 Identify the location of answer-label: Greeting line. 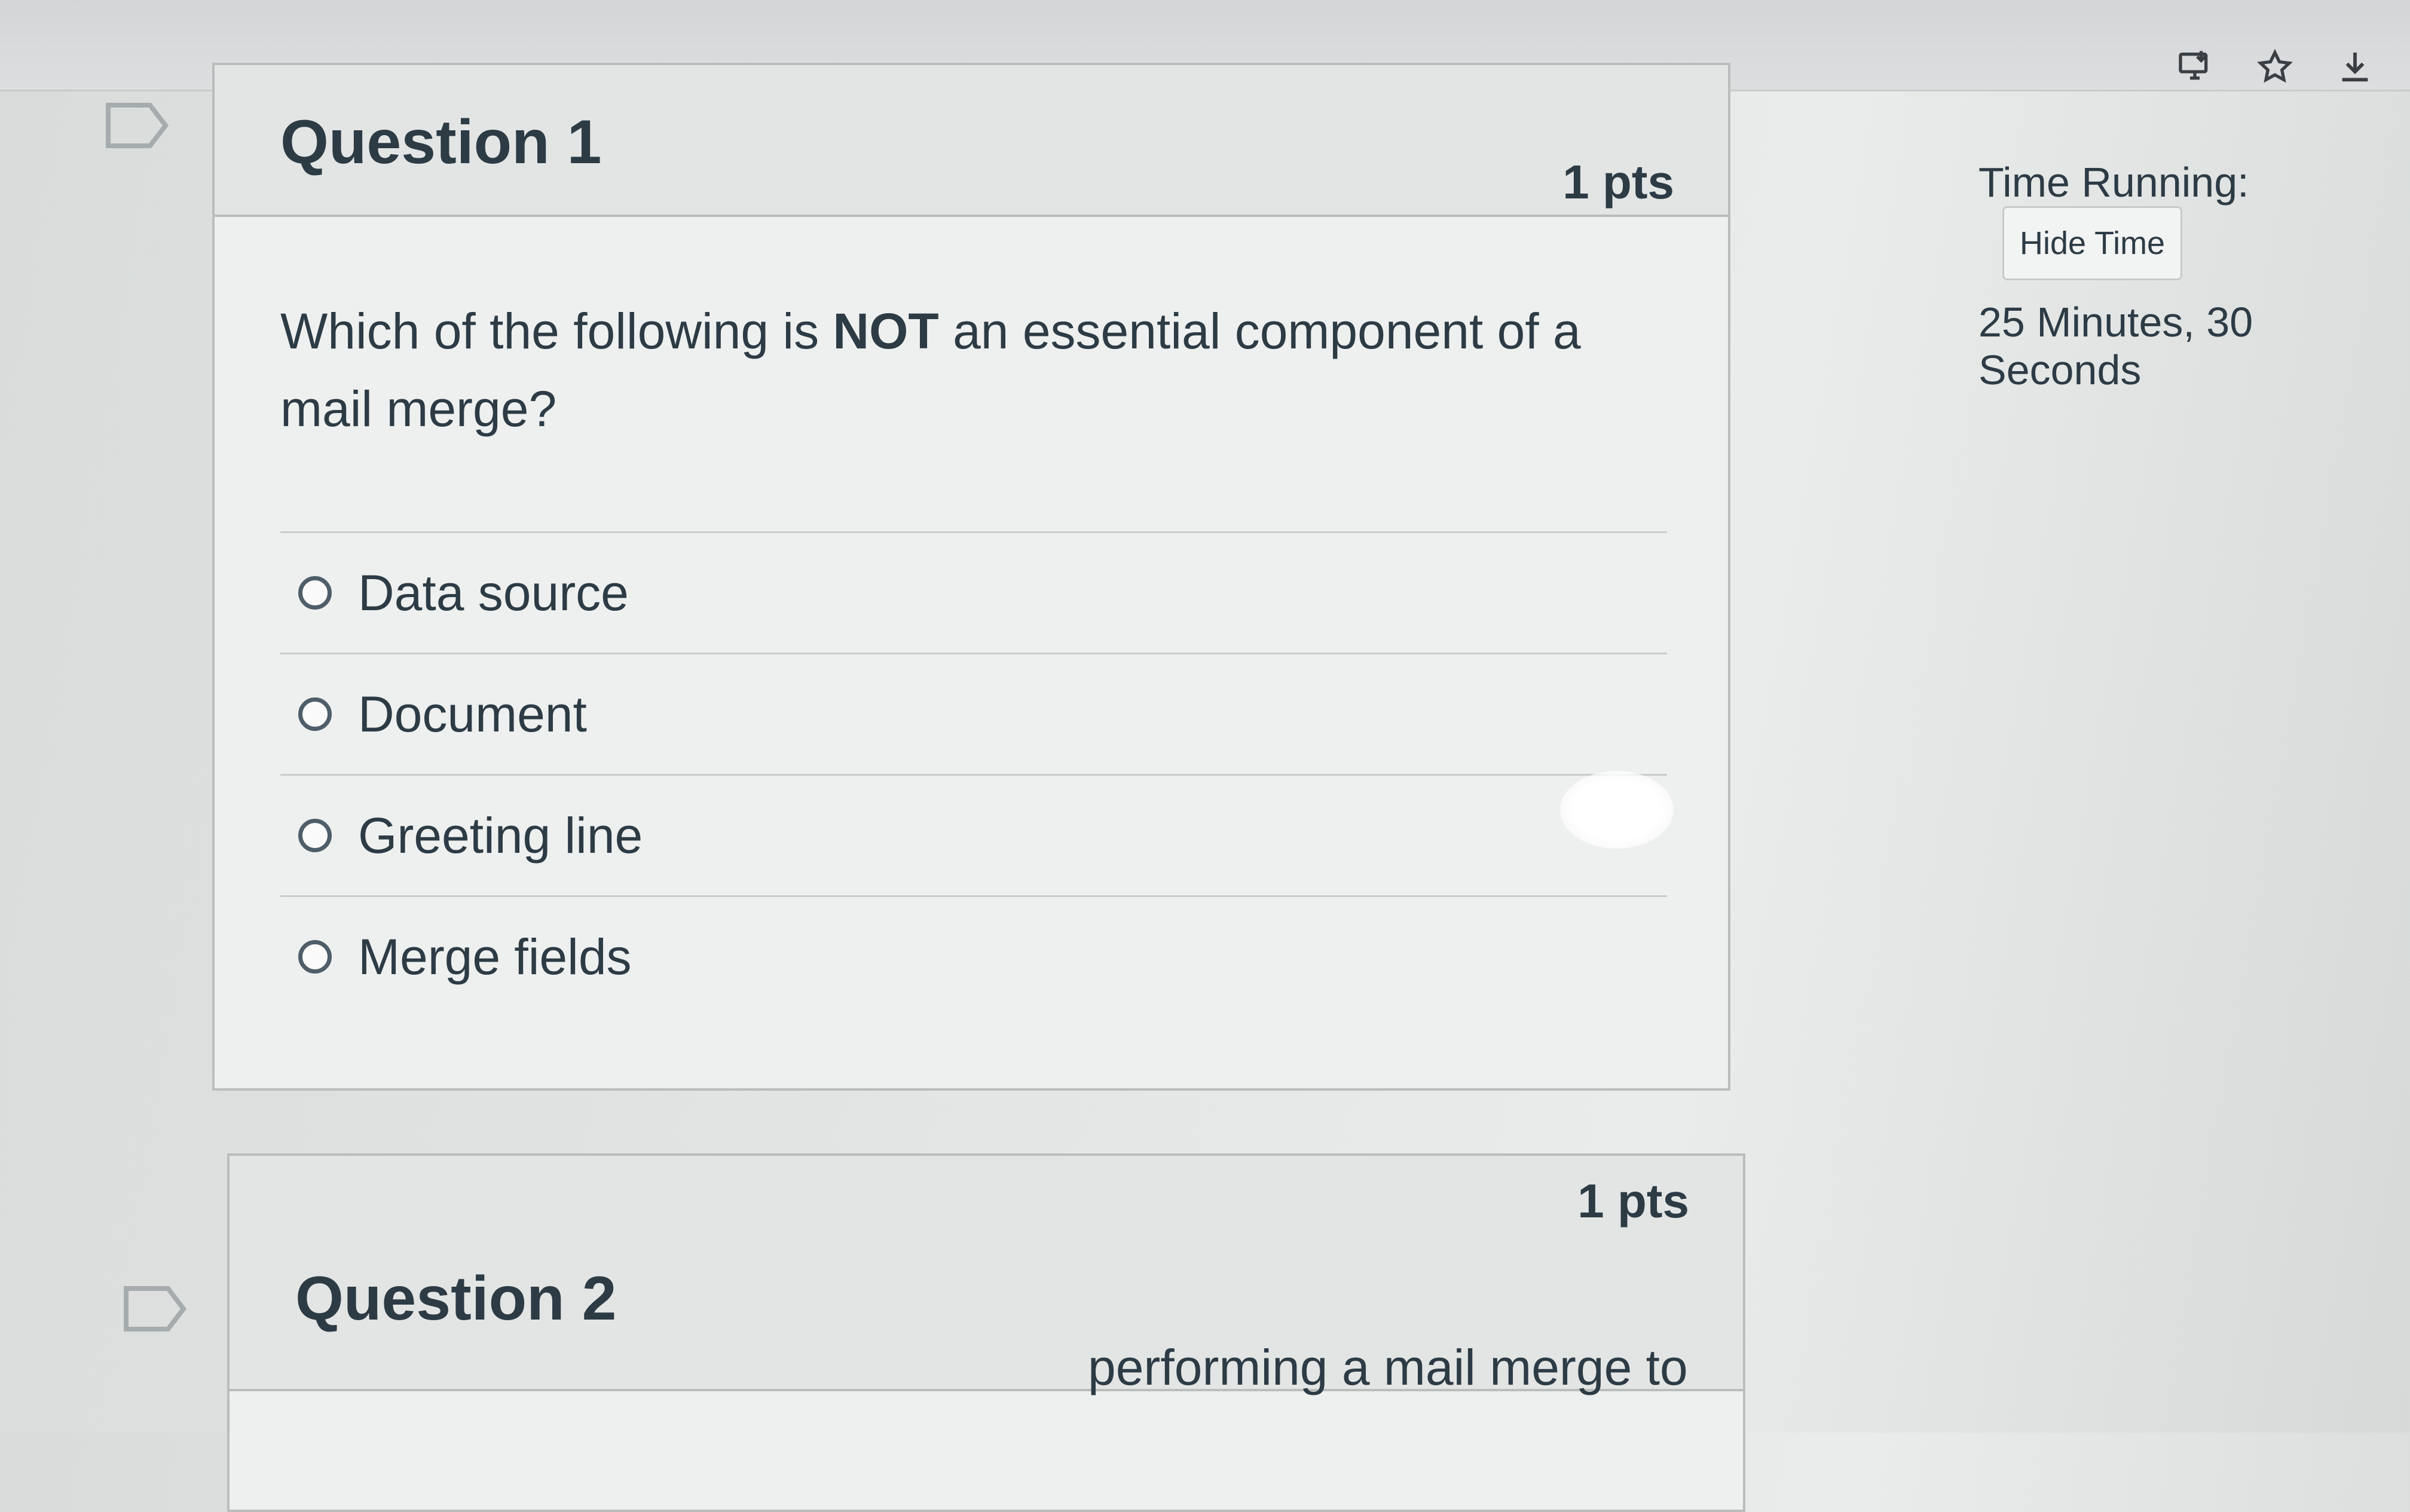
(500, 835).